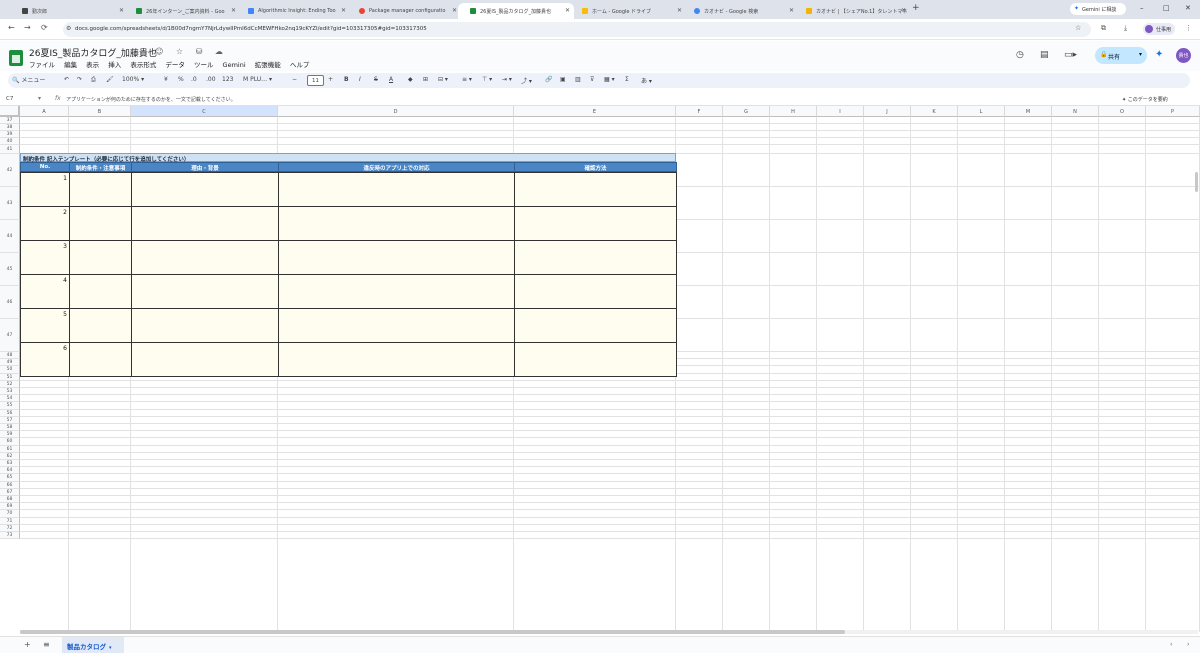 The width and height of the screenshot is (1200, 653). Describe the element at coordinates (181, 79) in the screenshot. I see `percent-format-button: %` at that location.